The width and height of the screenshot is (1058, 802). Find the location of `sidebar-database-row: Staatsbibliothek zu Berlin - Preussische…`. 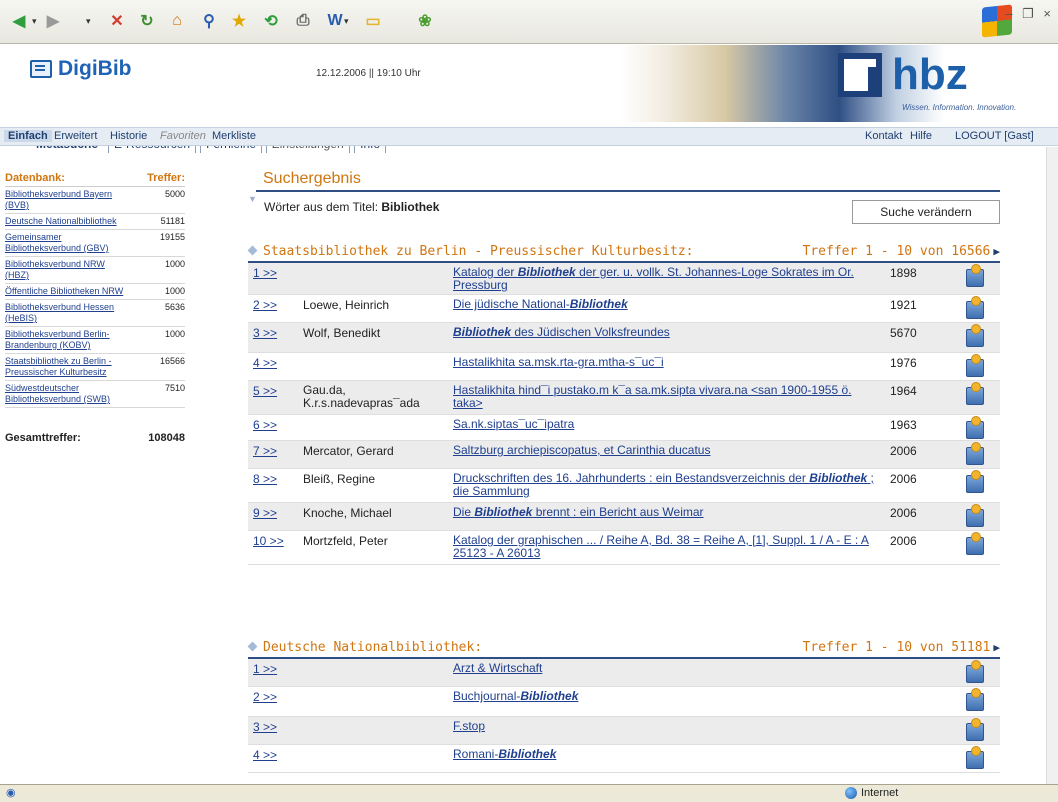

sidebar-database-row: Staatsbibliothek zu Berlin - Preussische… is located at coordinates (95, 367).